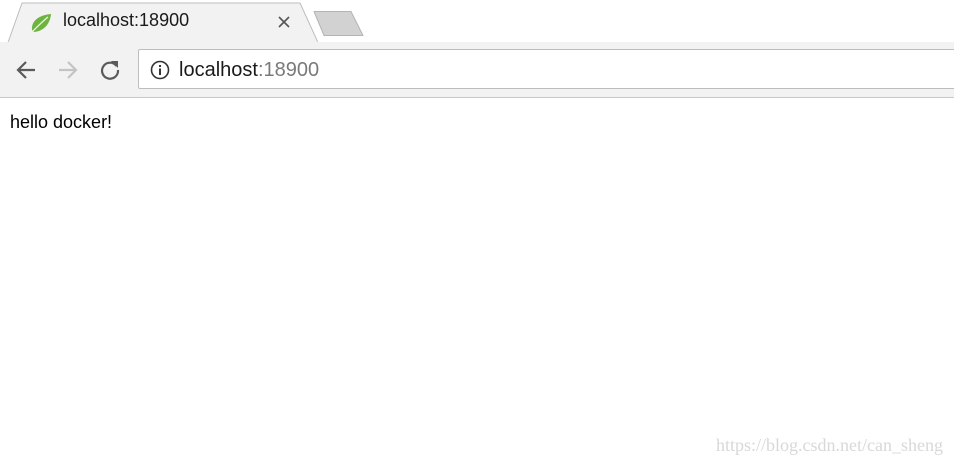 The width and height of the screenshot is (954, 466). I want to click on browser-toolbar: localhost:18900, so click(477, 70).